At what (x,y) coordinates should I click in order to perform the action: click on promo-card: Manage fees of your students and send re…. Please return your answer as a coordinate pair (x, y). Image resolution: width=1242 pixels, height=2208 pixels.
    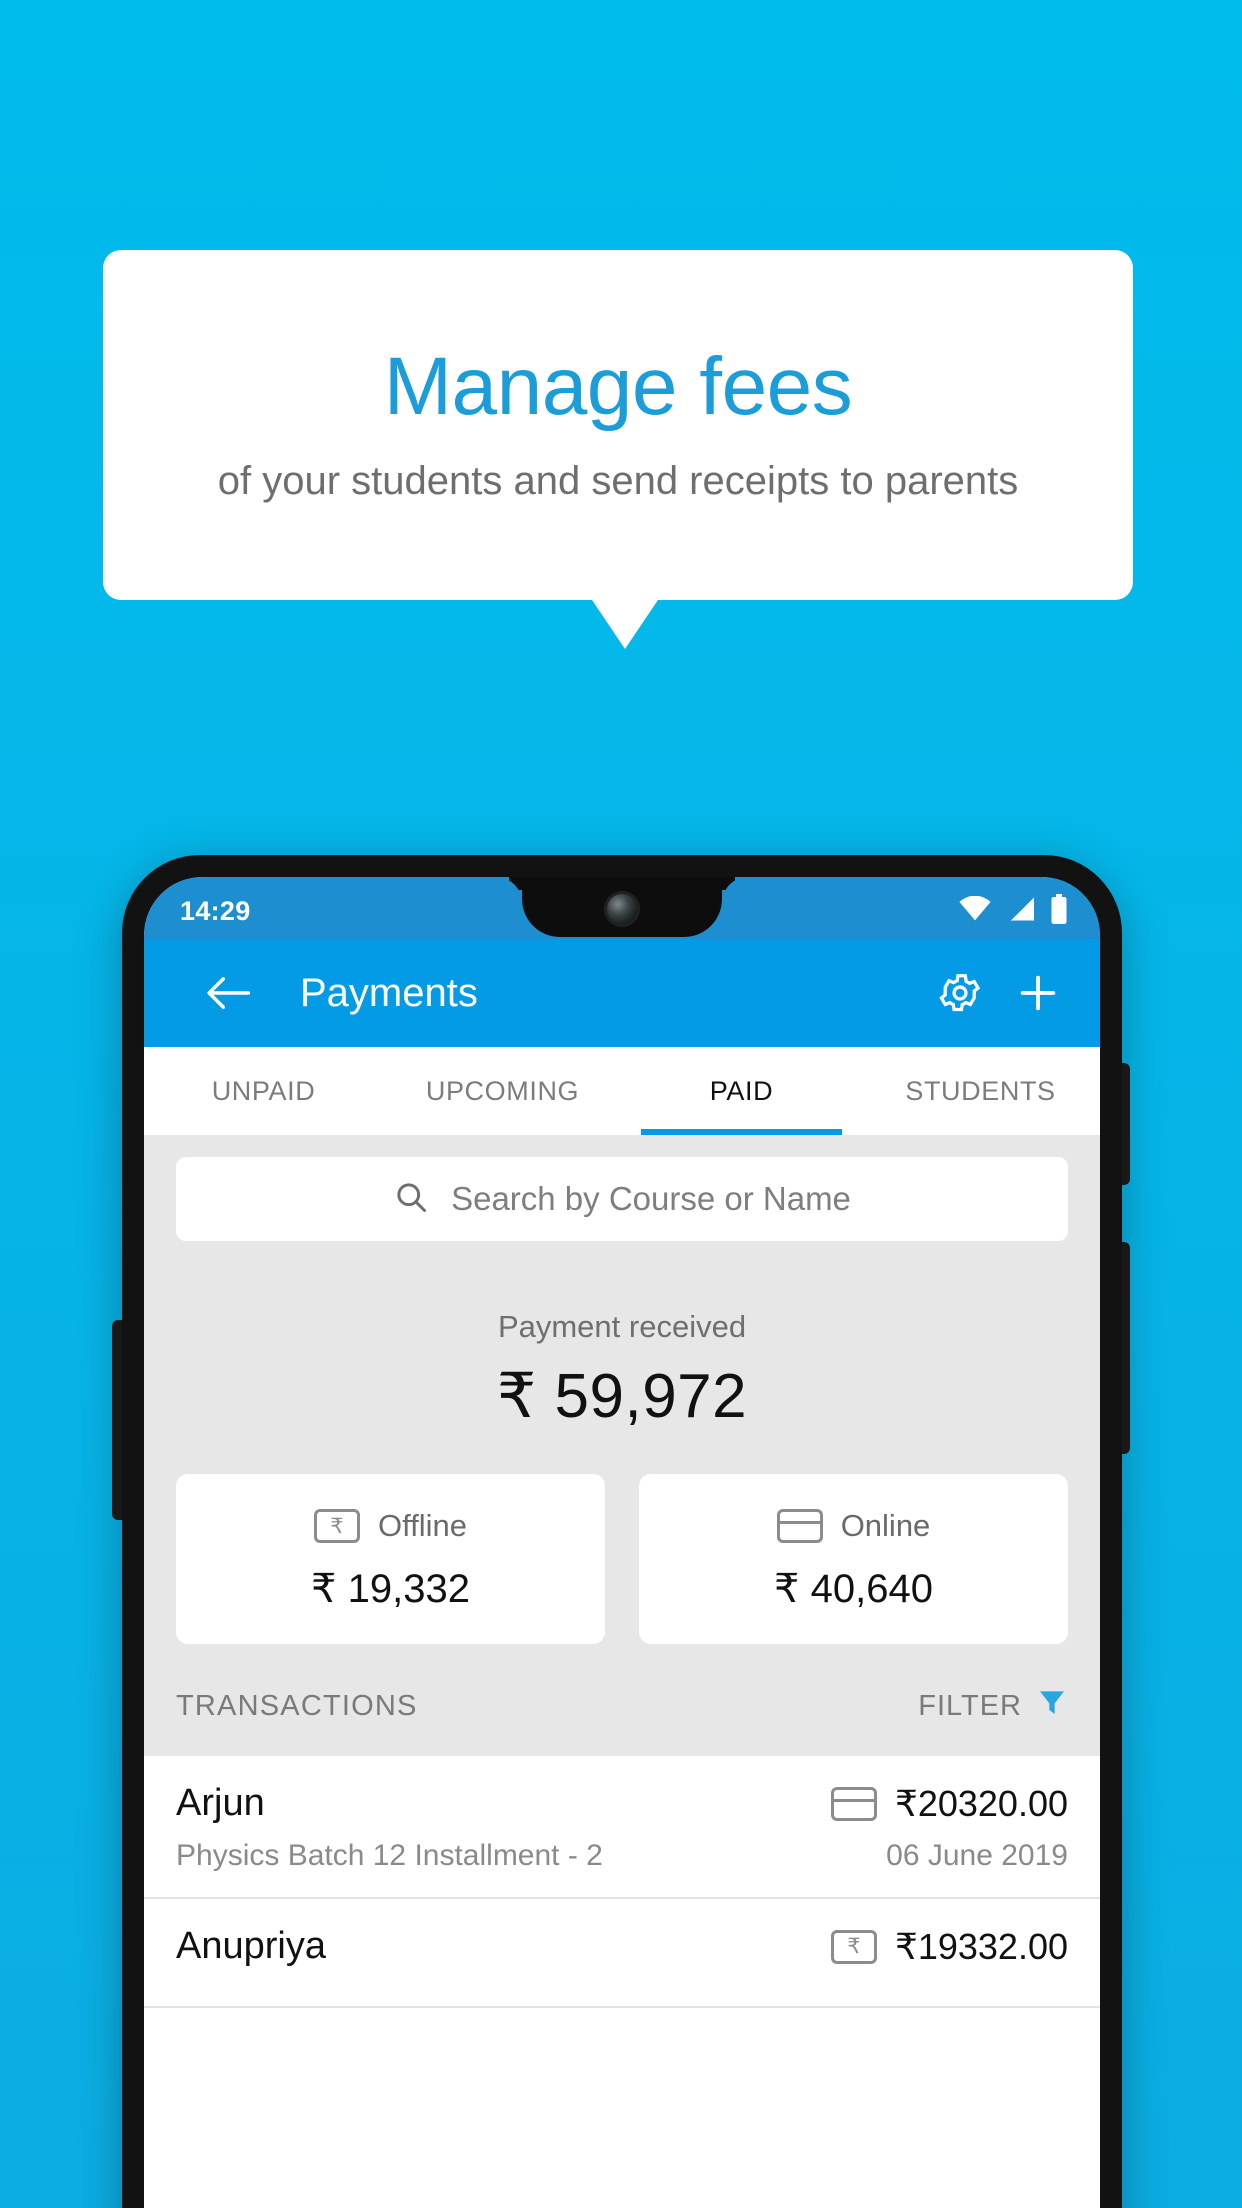
    Looking at the image, I should click on (618, 425).